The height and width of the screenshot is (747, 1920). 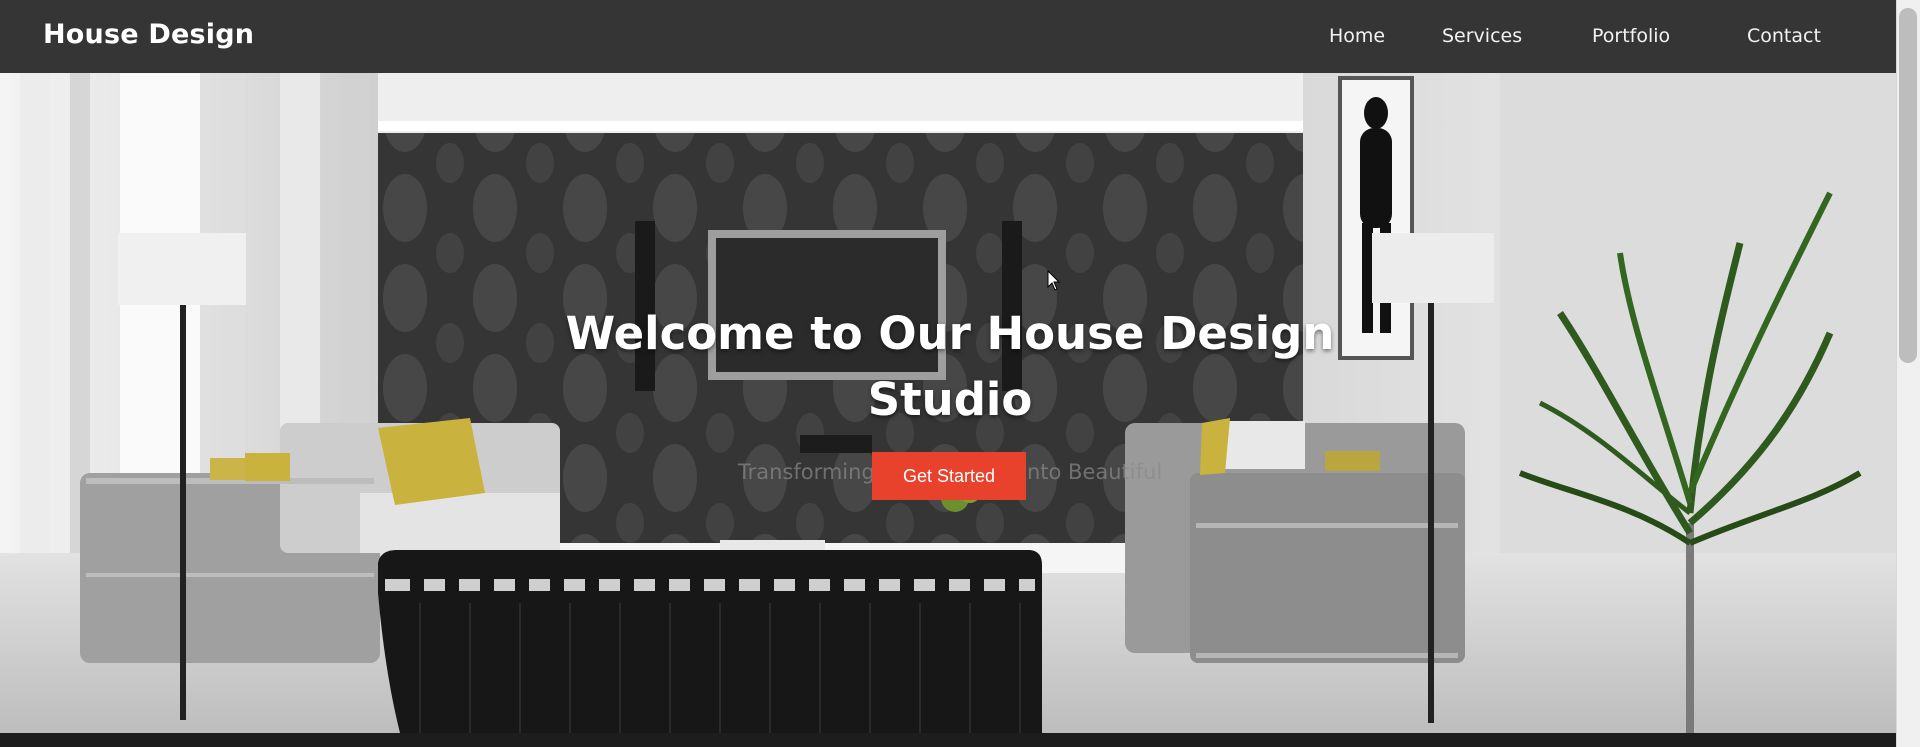 What do you see at coordinates (948, 740) in the screenshot?
I see `bottom-strip` at bounding box center [948, 740].